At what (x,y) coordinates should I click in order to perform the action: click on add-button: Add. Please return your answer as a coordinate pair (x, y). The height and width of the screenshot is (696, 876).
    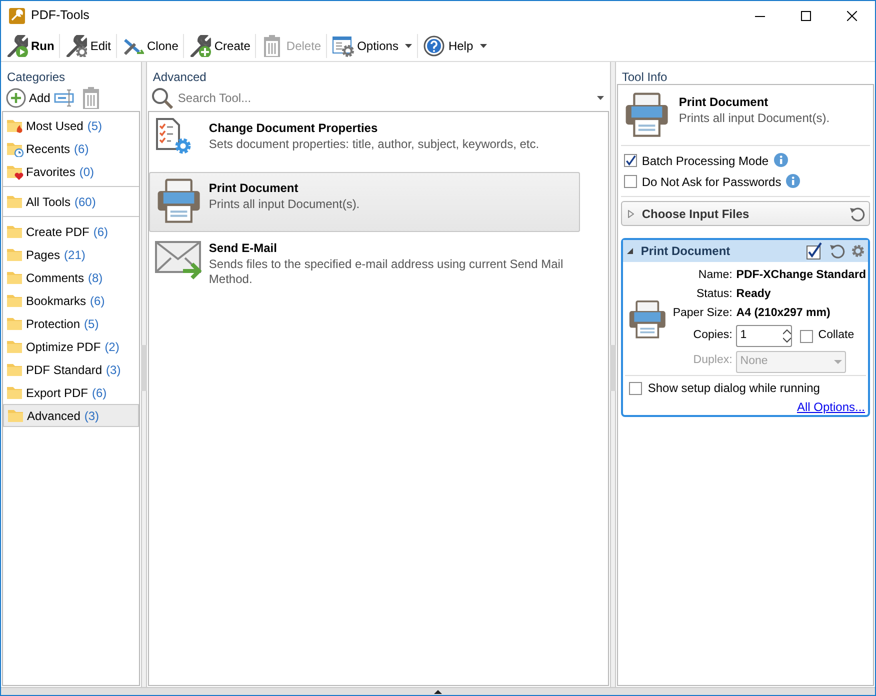
    Looking at the image, I should click on (28, 98).